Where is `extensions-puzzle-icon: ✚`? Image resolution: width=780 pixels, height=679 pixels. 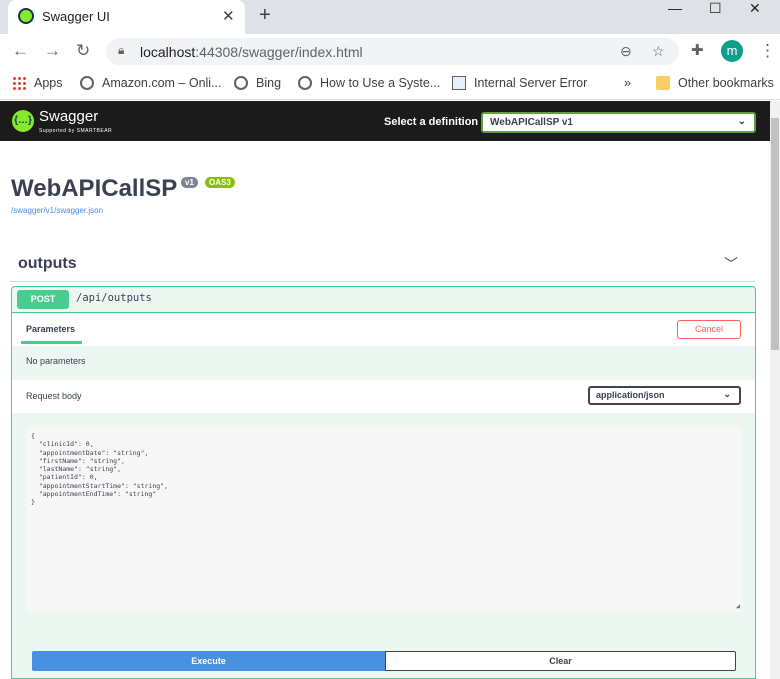 extensions-puzzle-icon: ✚ is located at coordinates (697, 50).